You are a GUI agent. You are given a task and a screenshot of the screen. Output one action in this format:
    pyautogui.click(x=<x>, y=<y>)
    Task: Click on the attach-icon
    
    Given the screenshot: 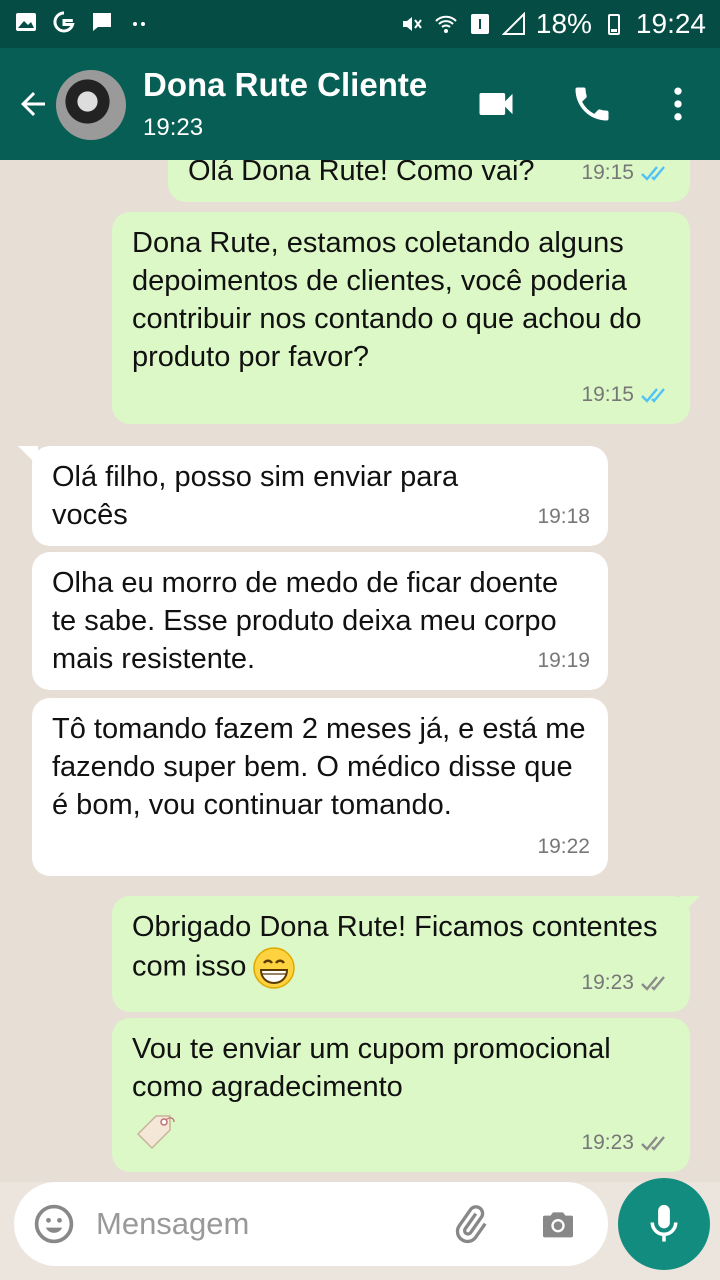 What is the action you would take?
    pyautogui.click(x=470, y=1224)
    